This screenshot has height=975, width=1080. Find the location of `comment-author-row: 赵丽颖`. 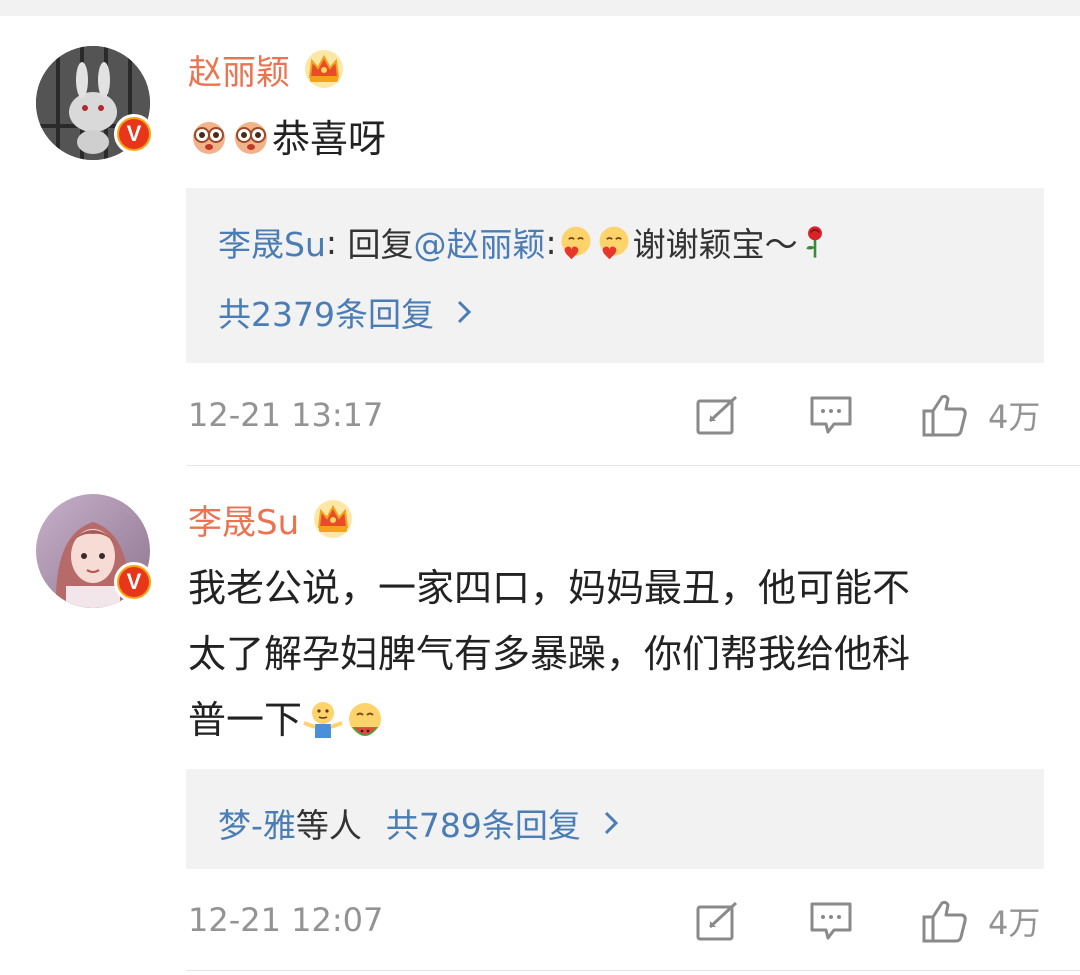

comment-author-row: 赵丽颖 is located at coordinates (267, 69).